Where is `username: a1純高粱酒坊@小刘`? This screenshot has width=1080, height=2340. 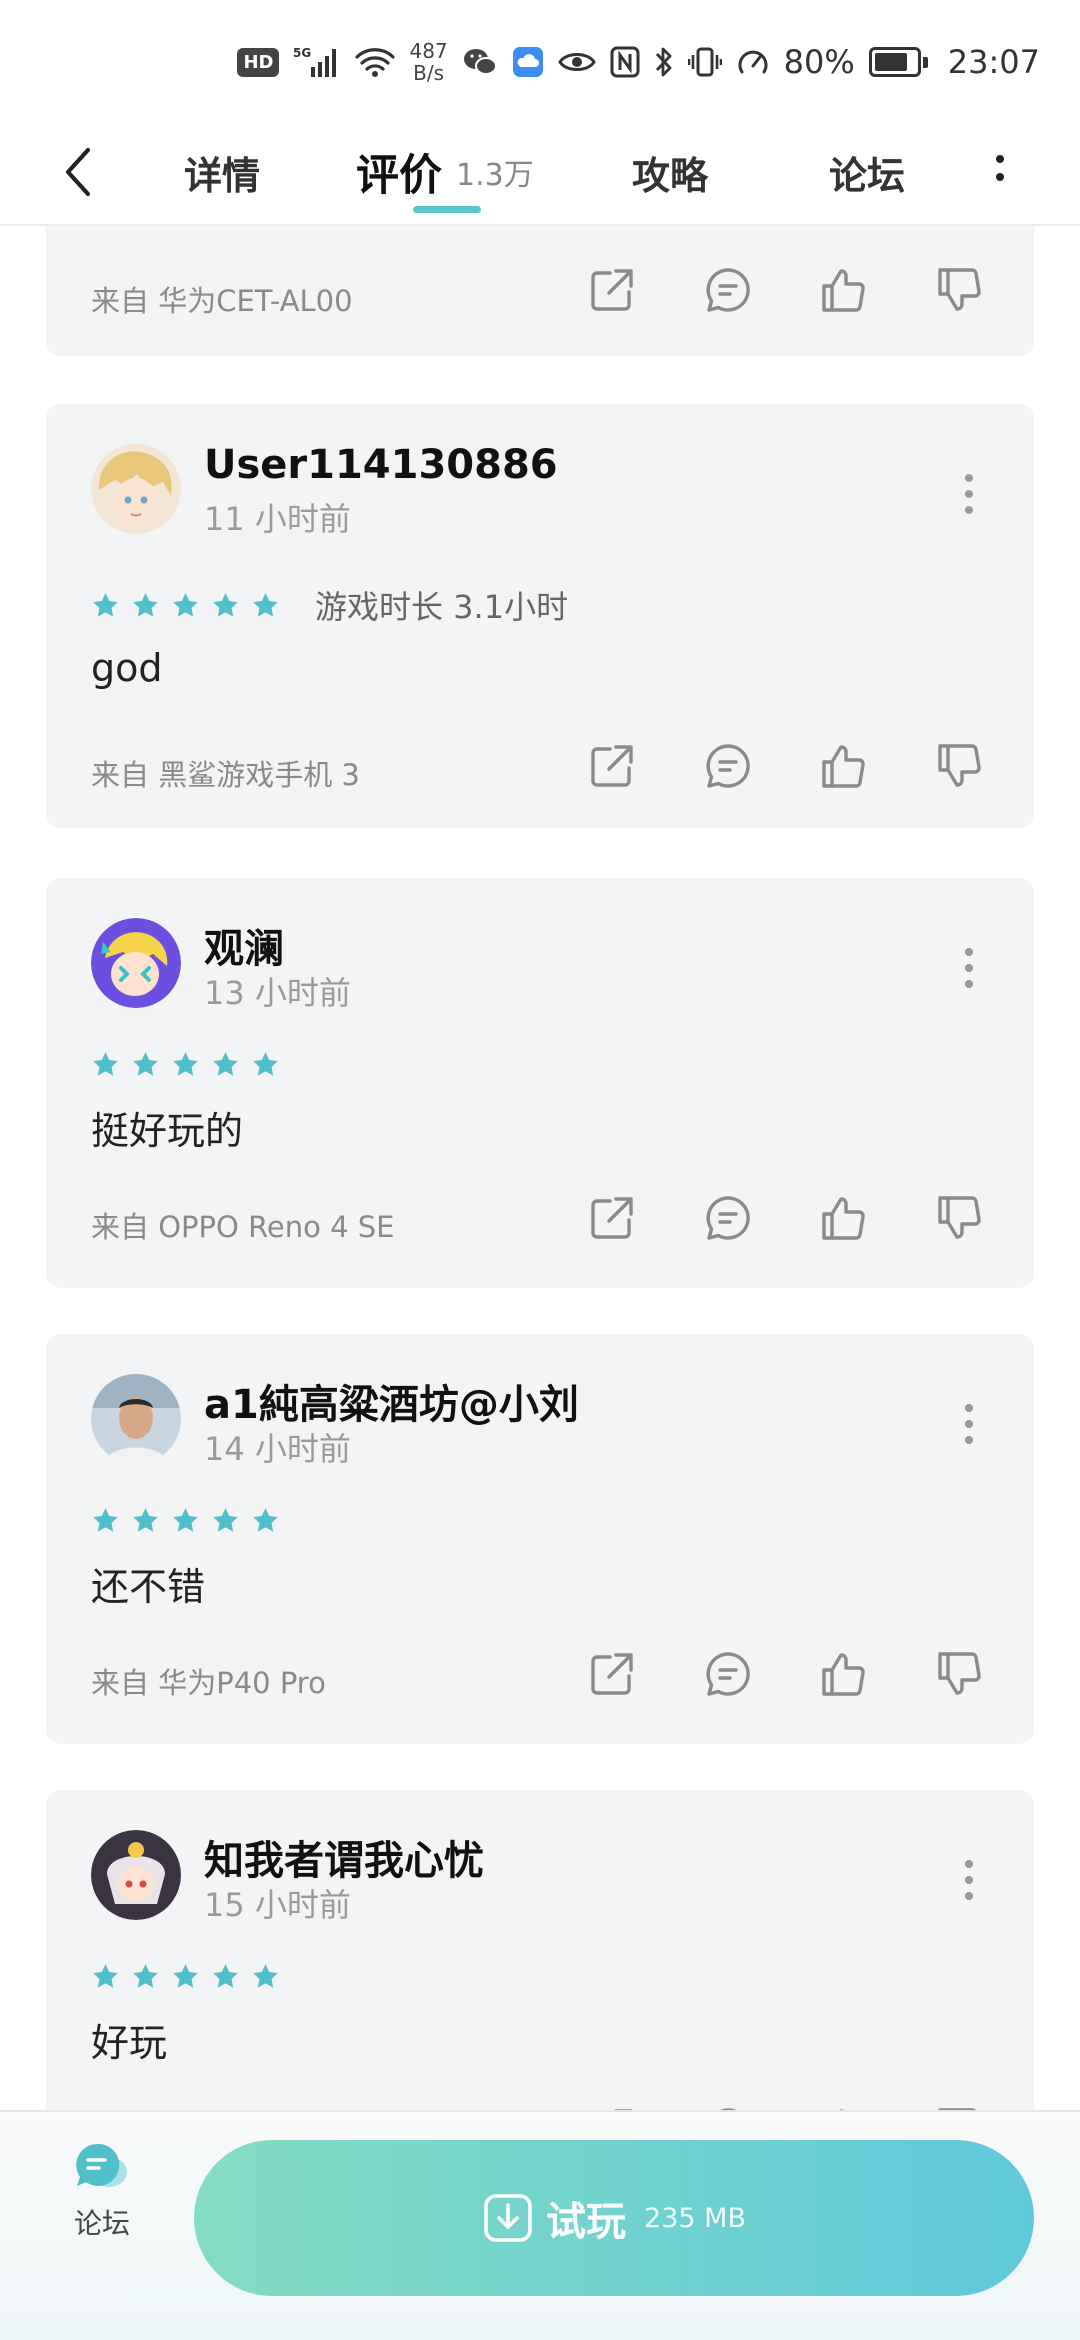 username: a1純高粱酒坊@小刘 is located at coordinates (391, 1401).